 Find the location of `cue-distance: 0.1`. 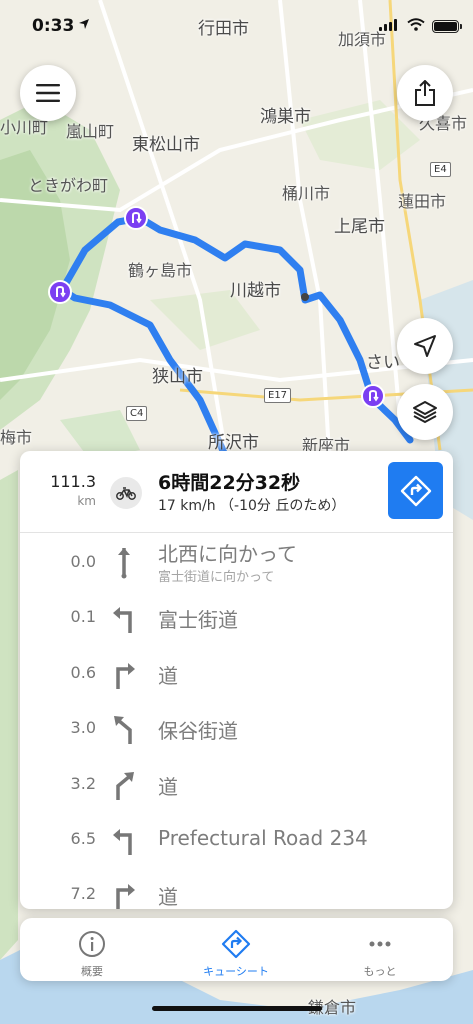

cue-distance: 0.1 is located at coordinates (83, 617).